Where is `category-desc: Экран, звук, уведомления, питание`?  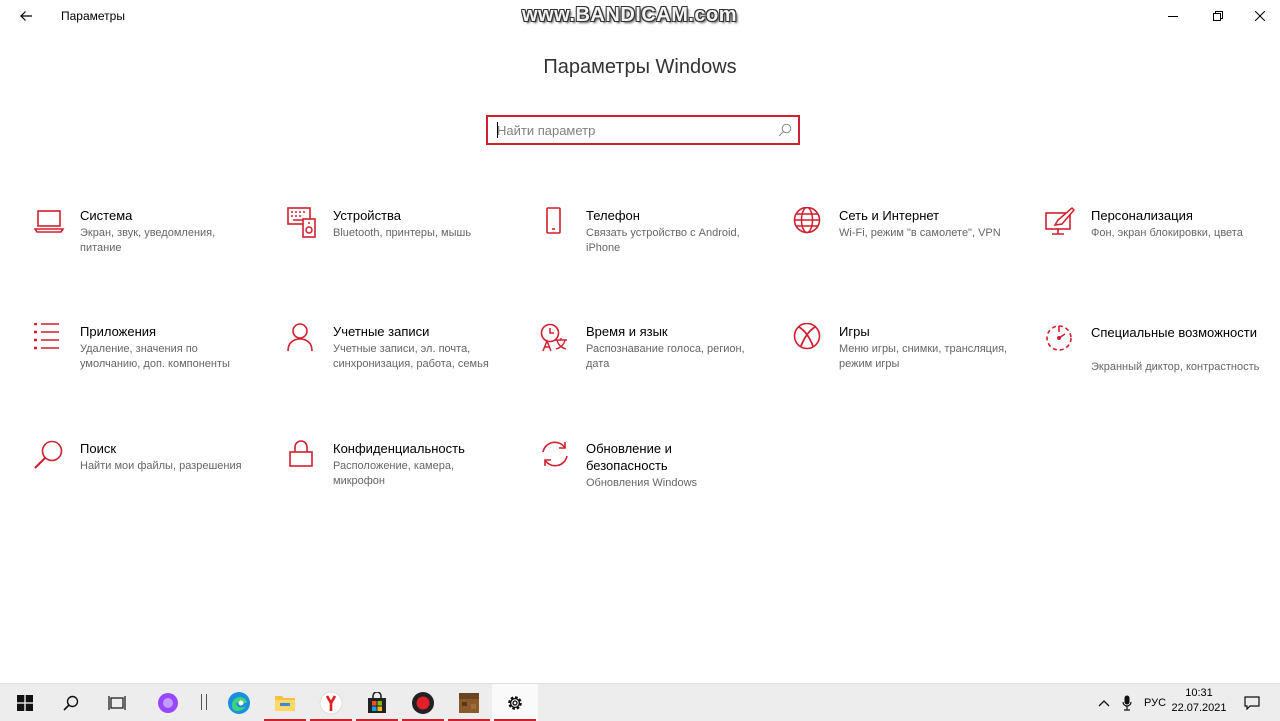
category-desc: Экран, звук, уведомления, питание is located at coordinates (148, 240).